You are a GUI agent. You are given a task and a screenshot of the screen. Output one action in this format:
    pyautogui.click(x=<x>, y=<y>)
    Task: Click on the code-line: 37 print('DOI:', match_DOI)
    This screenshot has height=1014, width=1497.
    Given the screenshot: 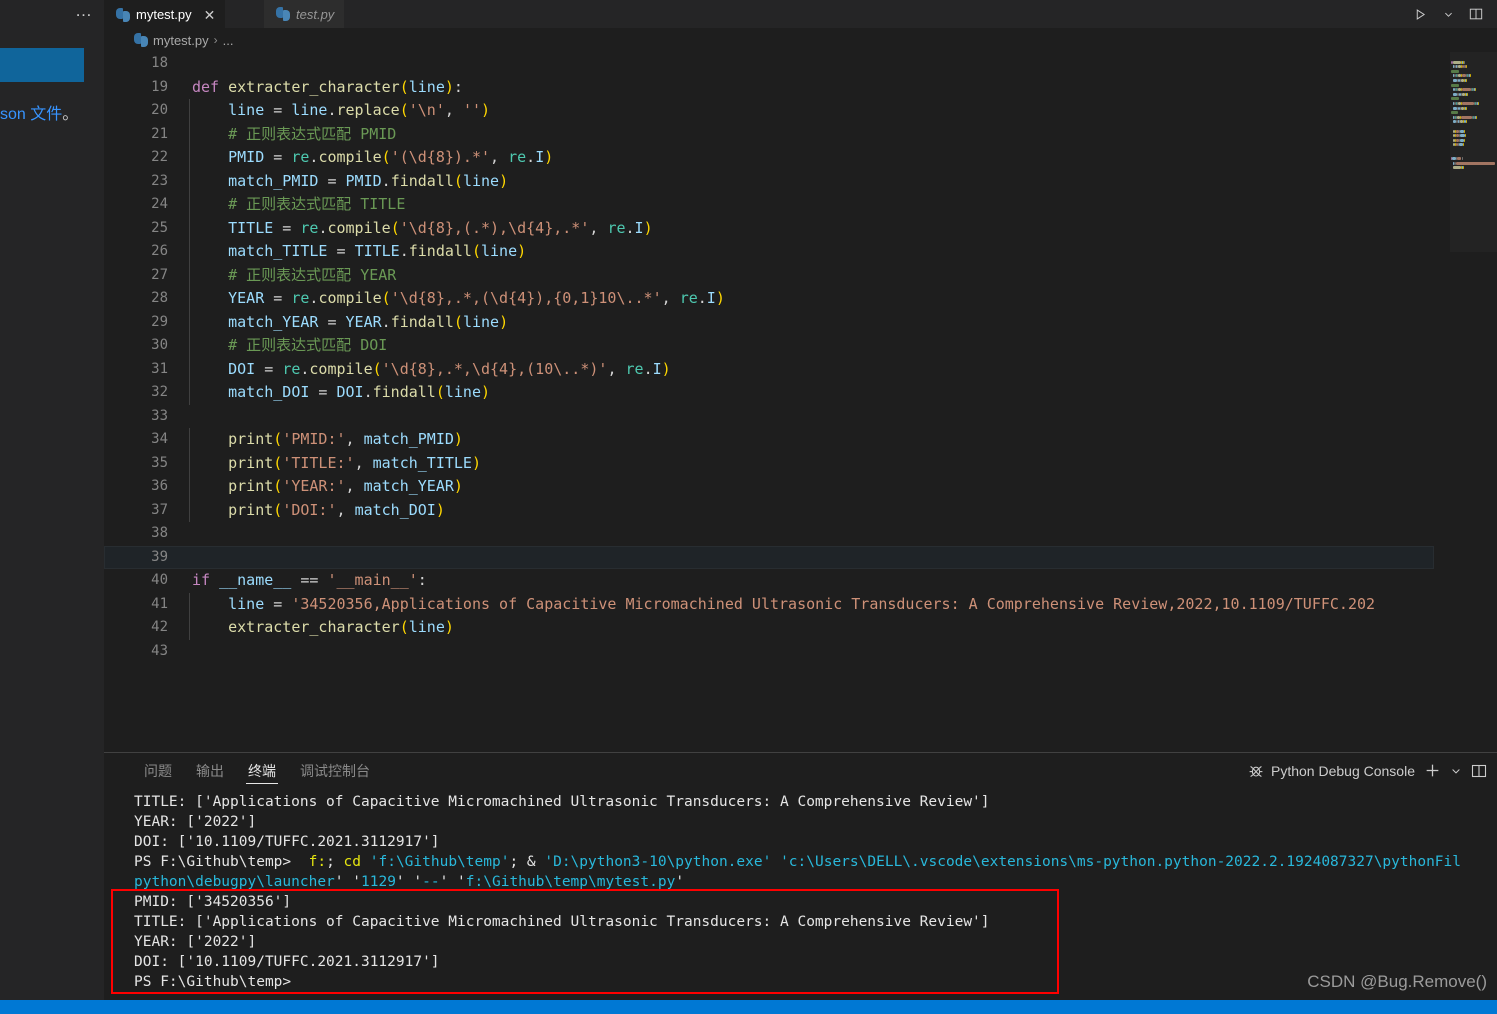 What is the action you would take?
    pyautogui.click(x=769, y=510)
    